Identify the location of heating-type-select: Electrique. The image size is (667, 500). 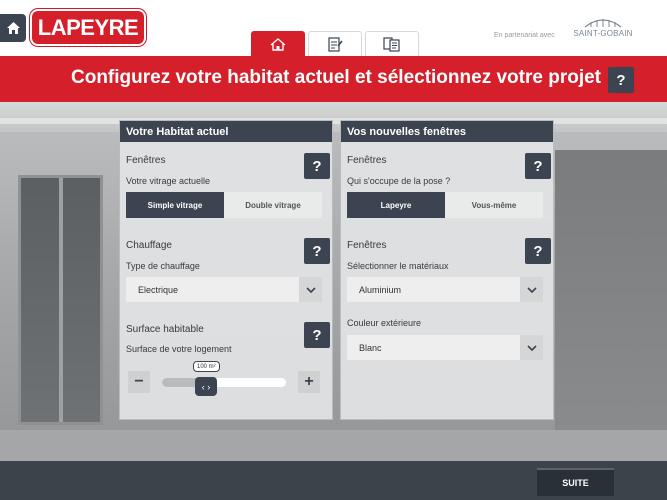
(224, 289).